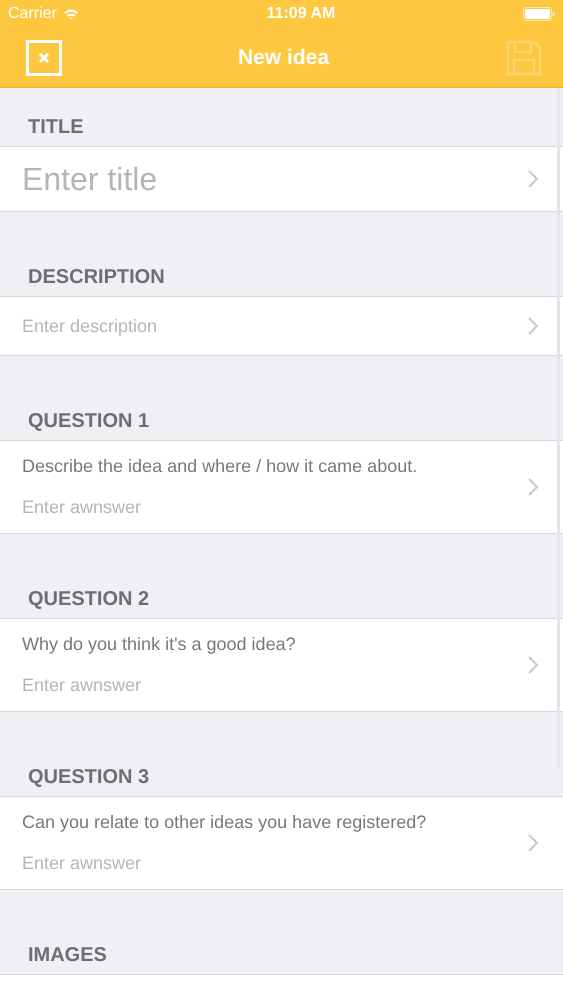  What do you see at coordinates (284, 58) in the screenshot?
I see `screen-title: New idea` at bounding box center [284, 58].